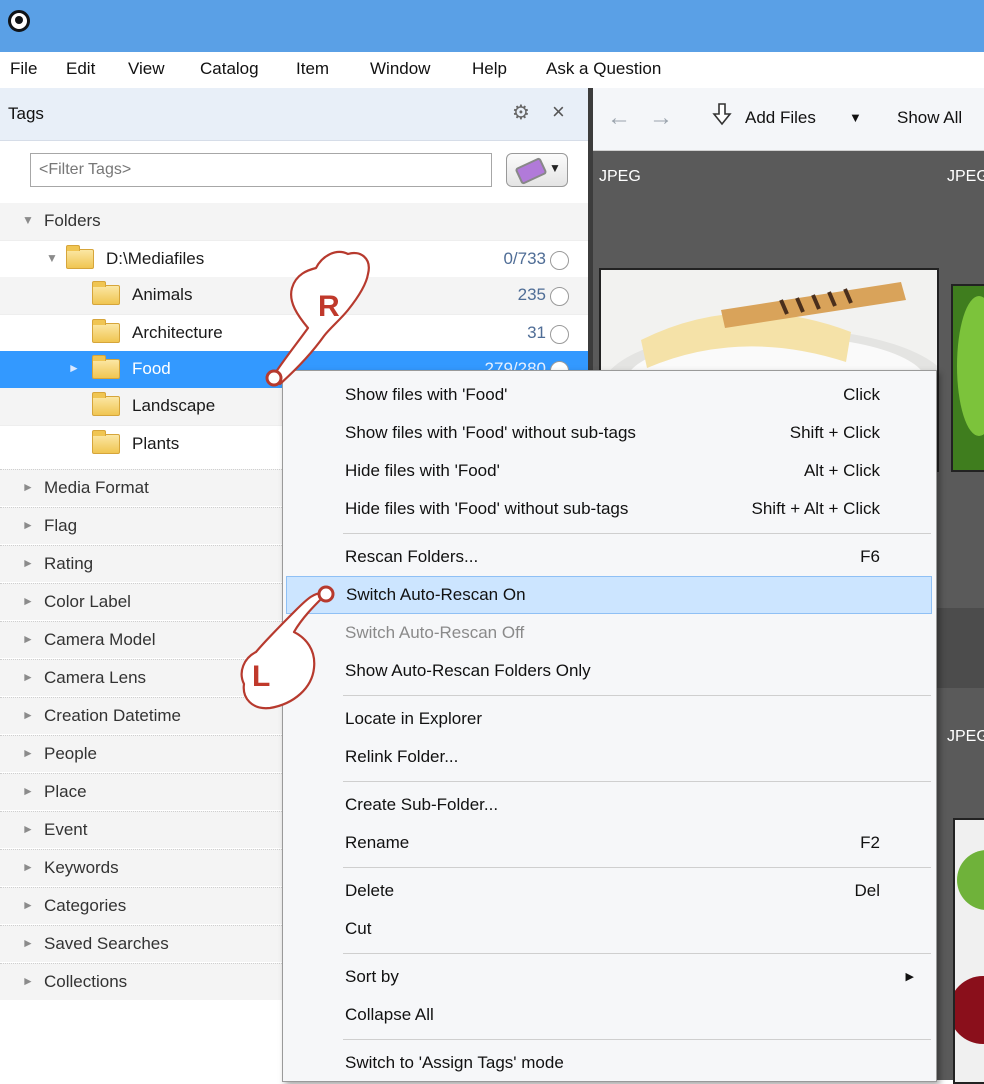 The height and width of the screenshot is (1084, 984). What do you see at coordinates (106, 943) in the screenshot?
I see `category-label: Saved Searches` at bounding box center [106, 943].